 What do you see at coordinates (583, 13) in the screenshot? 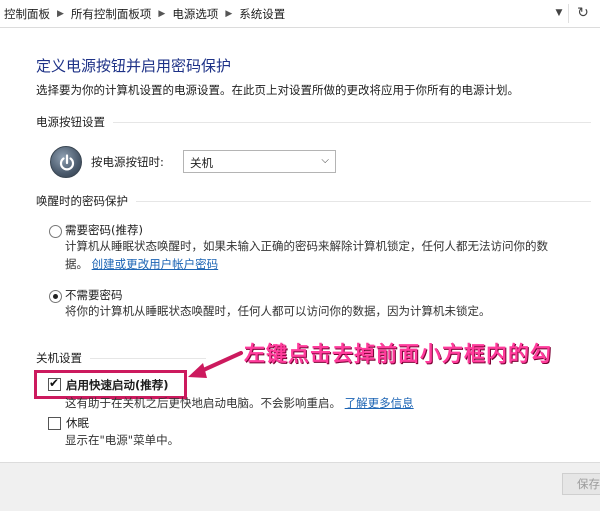
I see `refresh-icon: ↻` at bounding box center [583, 13].